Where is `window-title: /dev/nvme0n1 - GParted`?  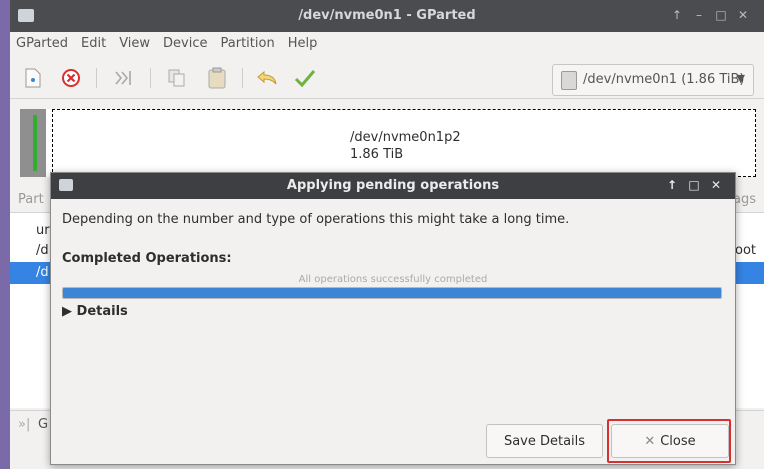 window-title: /dev/nvme0n1 - GParted is located at coordinates (387, 15).